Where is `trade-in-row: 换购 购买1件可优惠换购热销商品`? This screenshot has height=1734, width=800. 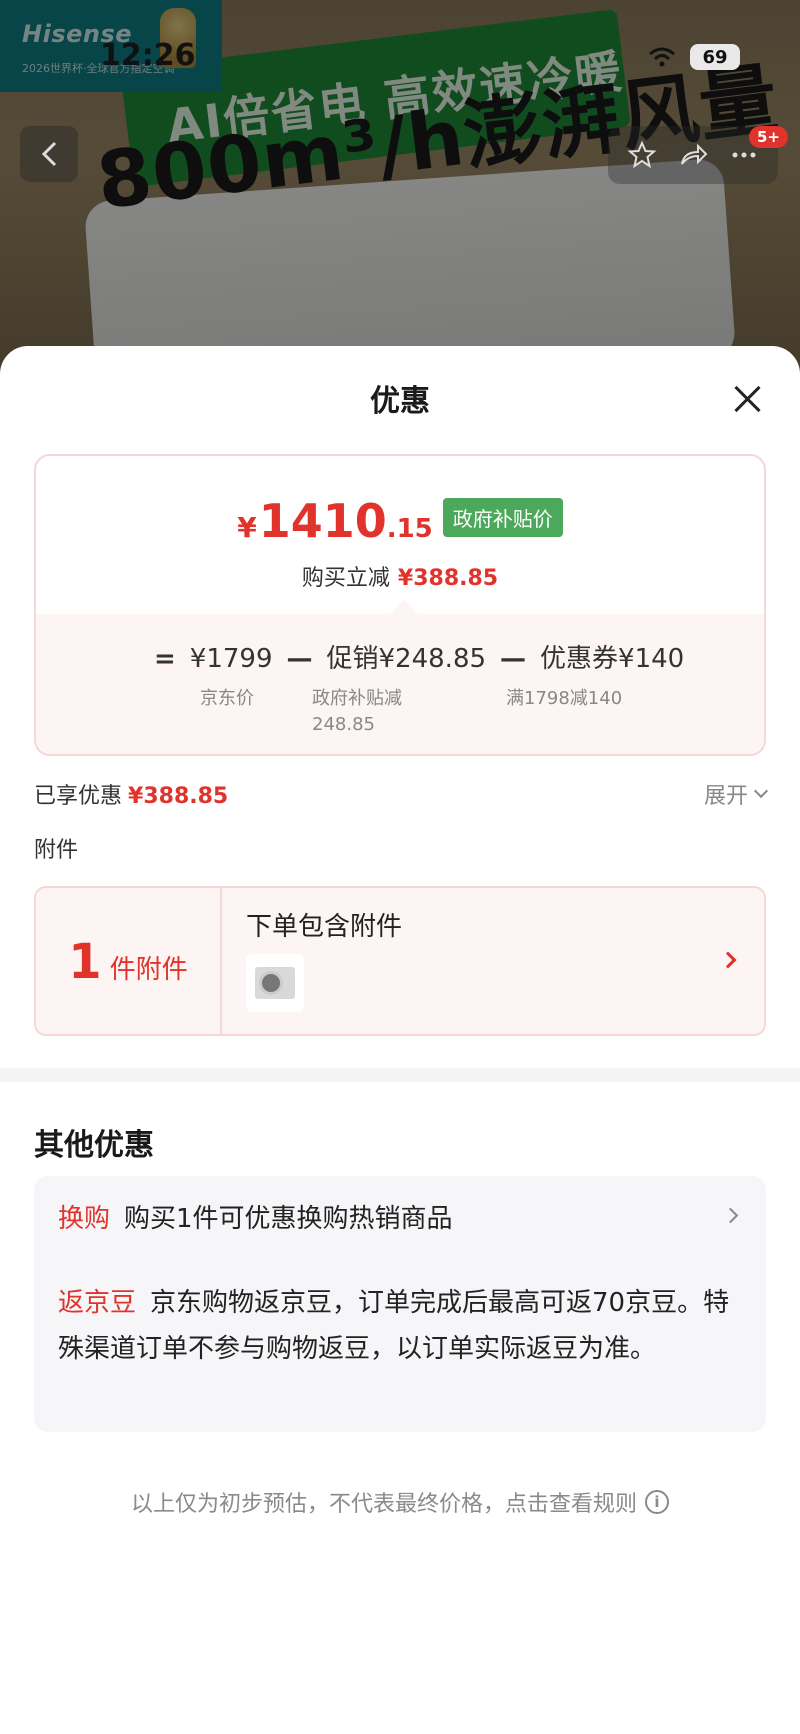 trade-in-row: 换购 购买1件可优惠换购热销商品 is located at coordinates (387, 1216).